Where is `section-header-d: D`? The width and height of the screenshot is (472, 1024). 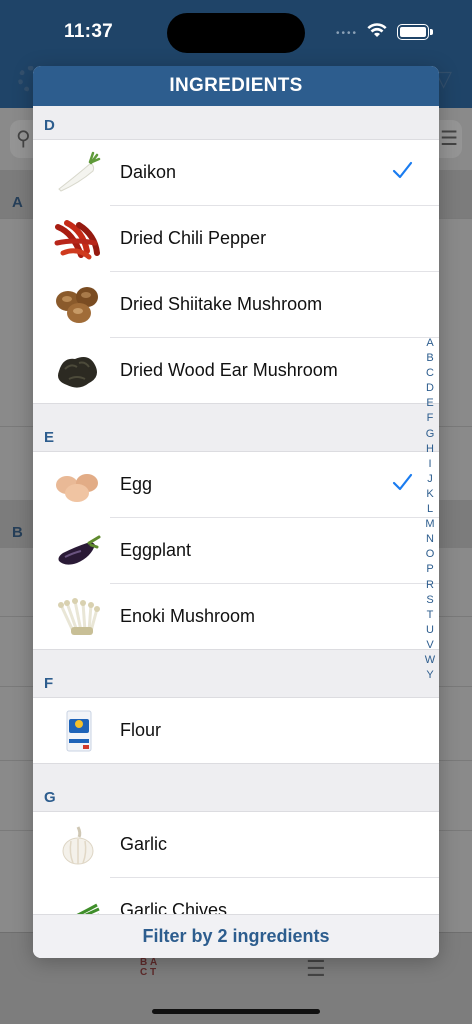
section-header-d: D is located at coordinates (236, 123).